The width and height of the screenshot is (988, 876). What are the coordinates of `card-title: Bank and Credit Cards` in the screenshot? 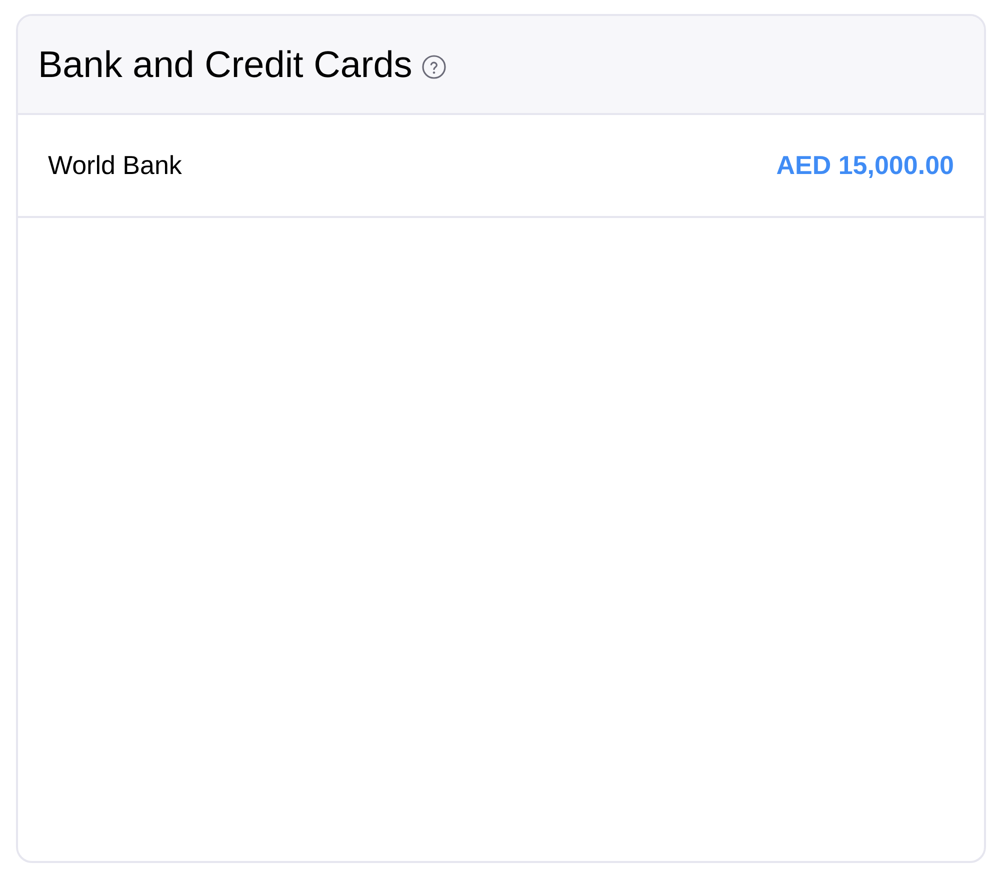 It's located at (225, 65).